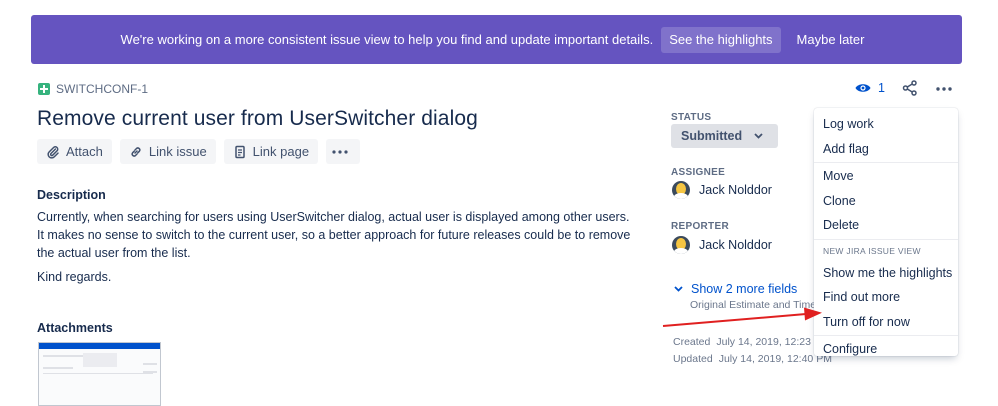 This screenshot has width=998, height=406. I want to click on watch-button: 1, so click(870, 88).